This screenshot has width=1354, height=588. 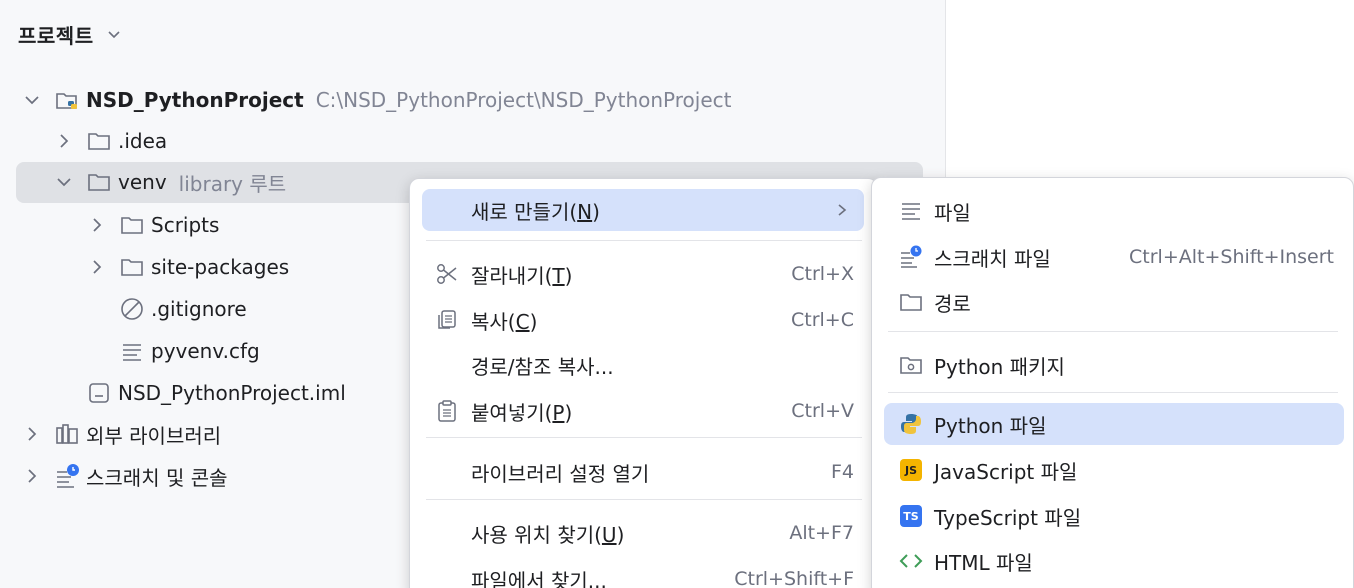 What do you see at coordinates (1114, 424) in the screenshot?
I see `submenu-item-python-file: Python 파일` at bounding box center [1114, 424].